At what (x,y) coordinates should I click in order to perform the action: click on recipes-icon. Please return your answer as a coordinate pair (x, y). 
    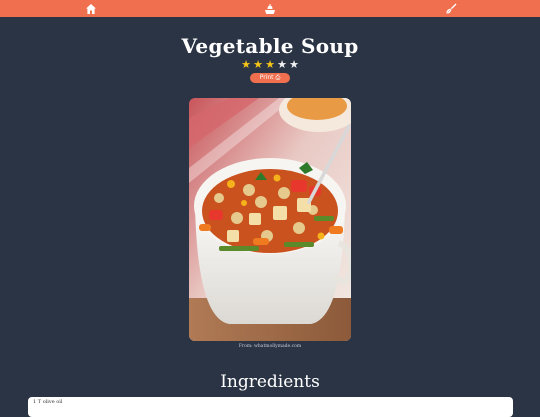
    Looking at the image, I should click on (270, 8).